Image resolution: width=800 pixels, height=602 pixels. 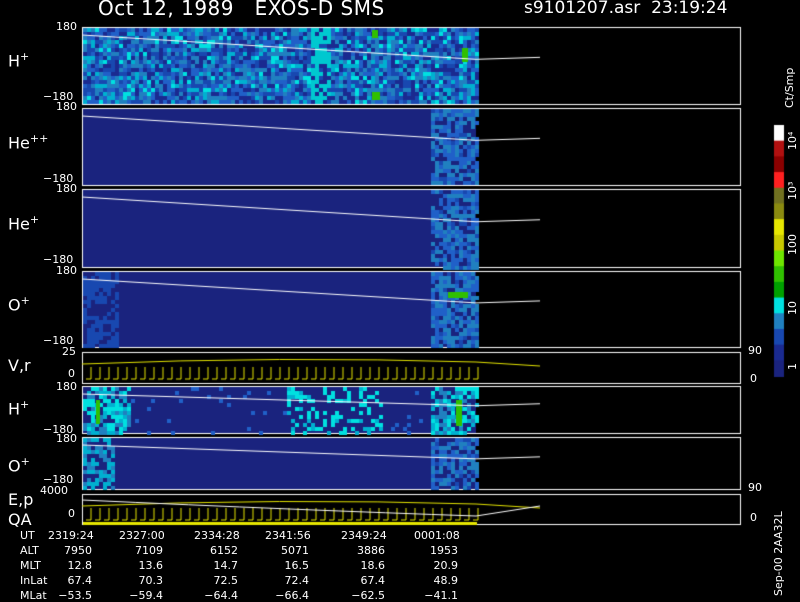 I want to click on ephemeris-cell: 5071, so click(x=295, y=550).